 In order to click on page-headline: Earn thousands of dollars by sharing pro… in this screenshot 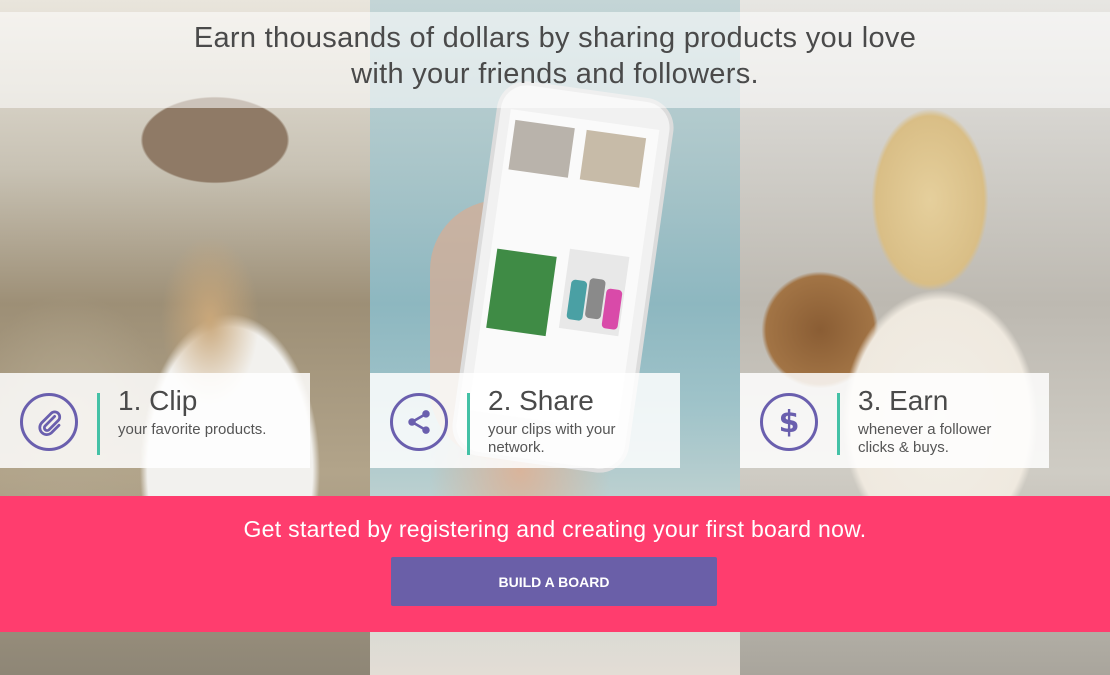, I will do `click(555, 56)`.